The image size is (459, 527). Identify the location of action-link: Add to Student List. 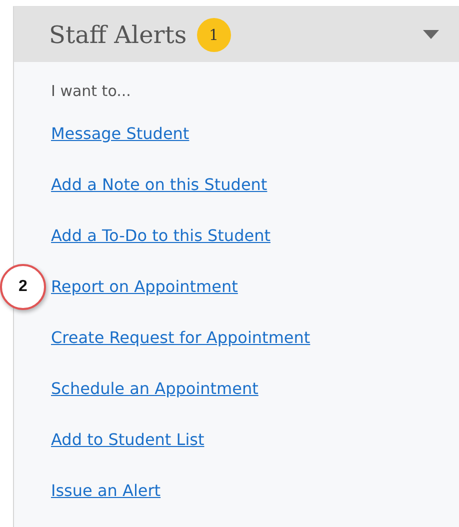
(127, 439).